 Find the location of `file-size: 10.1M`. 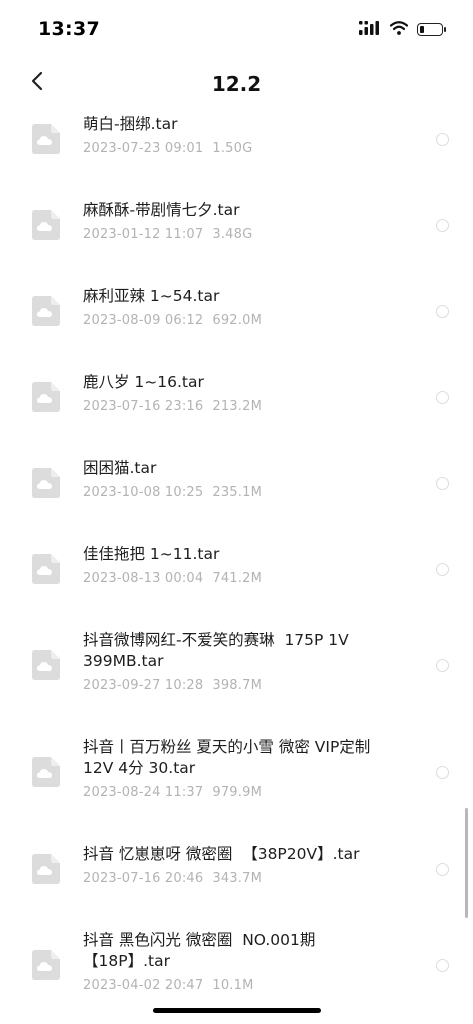

file-size: 10.1M is located at coordinates (233, 985).